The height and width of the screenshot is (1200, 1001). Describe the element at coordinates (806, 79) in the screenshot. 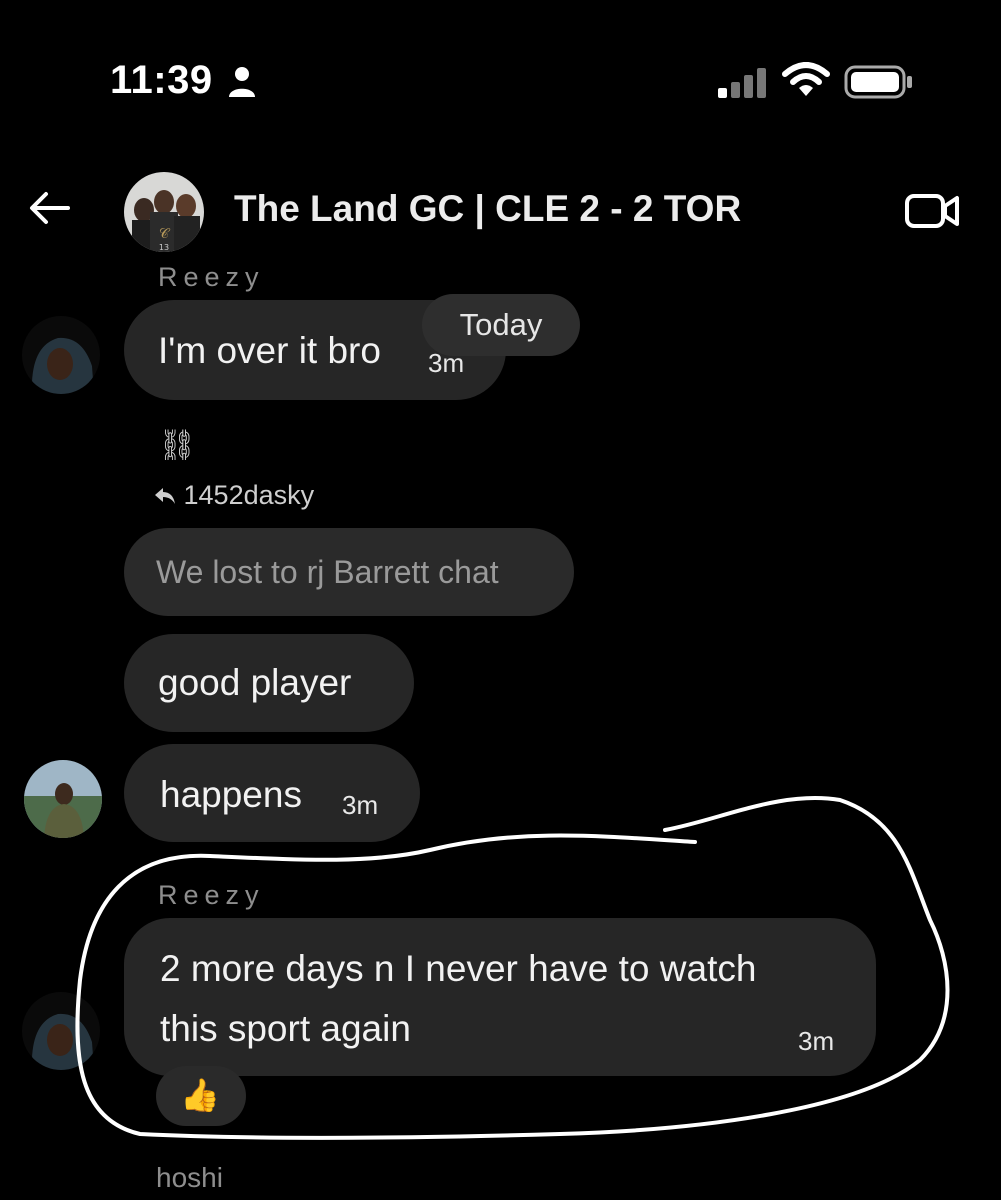

I see `wifi-icon` at that location.